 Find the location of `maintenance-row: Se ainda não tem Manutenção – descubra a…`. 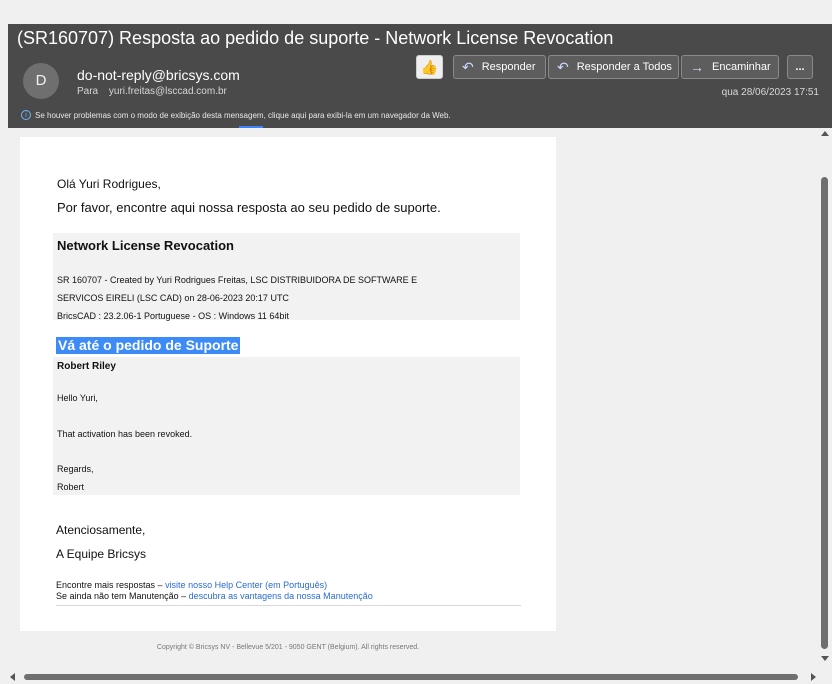

maintenance-row: Se ainda não tem Manutenção – descubra a… is located at coordinates (288, 596).